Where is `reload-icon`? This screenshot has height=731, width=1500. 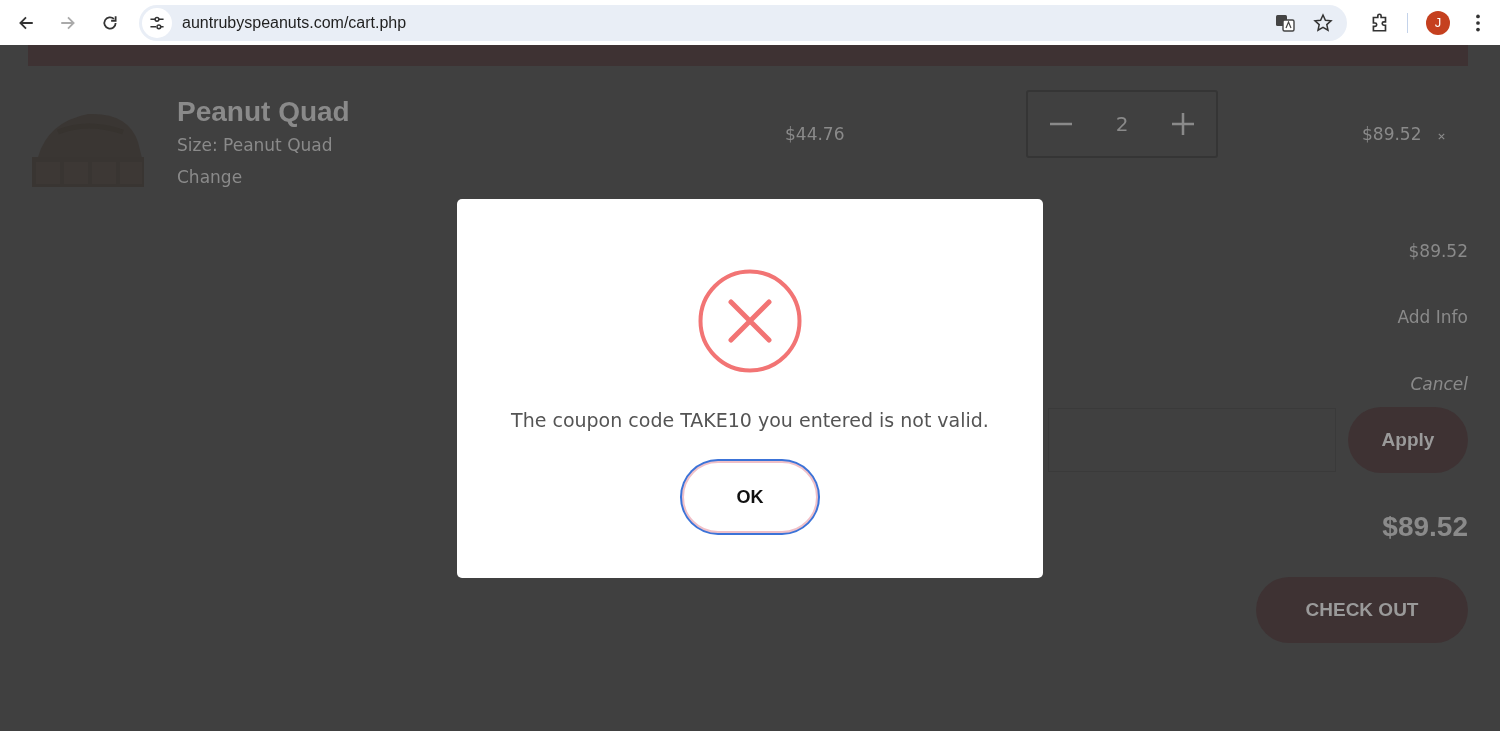 reload-icon is located at coordinates (110, 22).